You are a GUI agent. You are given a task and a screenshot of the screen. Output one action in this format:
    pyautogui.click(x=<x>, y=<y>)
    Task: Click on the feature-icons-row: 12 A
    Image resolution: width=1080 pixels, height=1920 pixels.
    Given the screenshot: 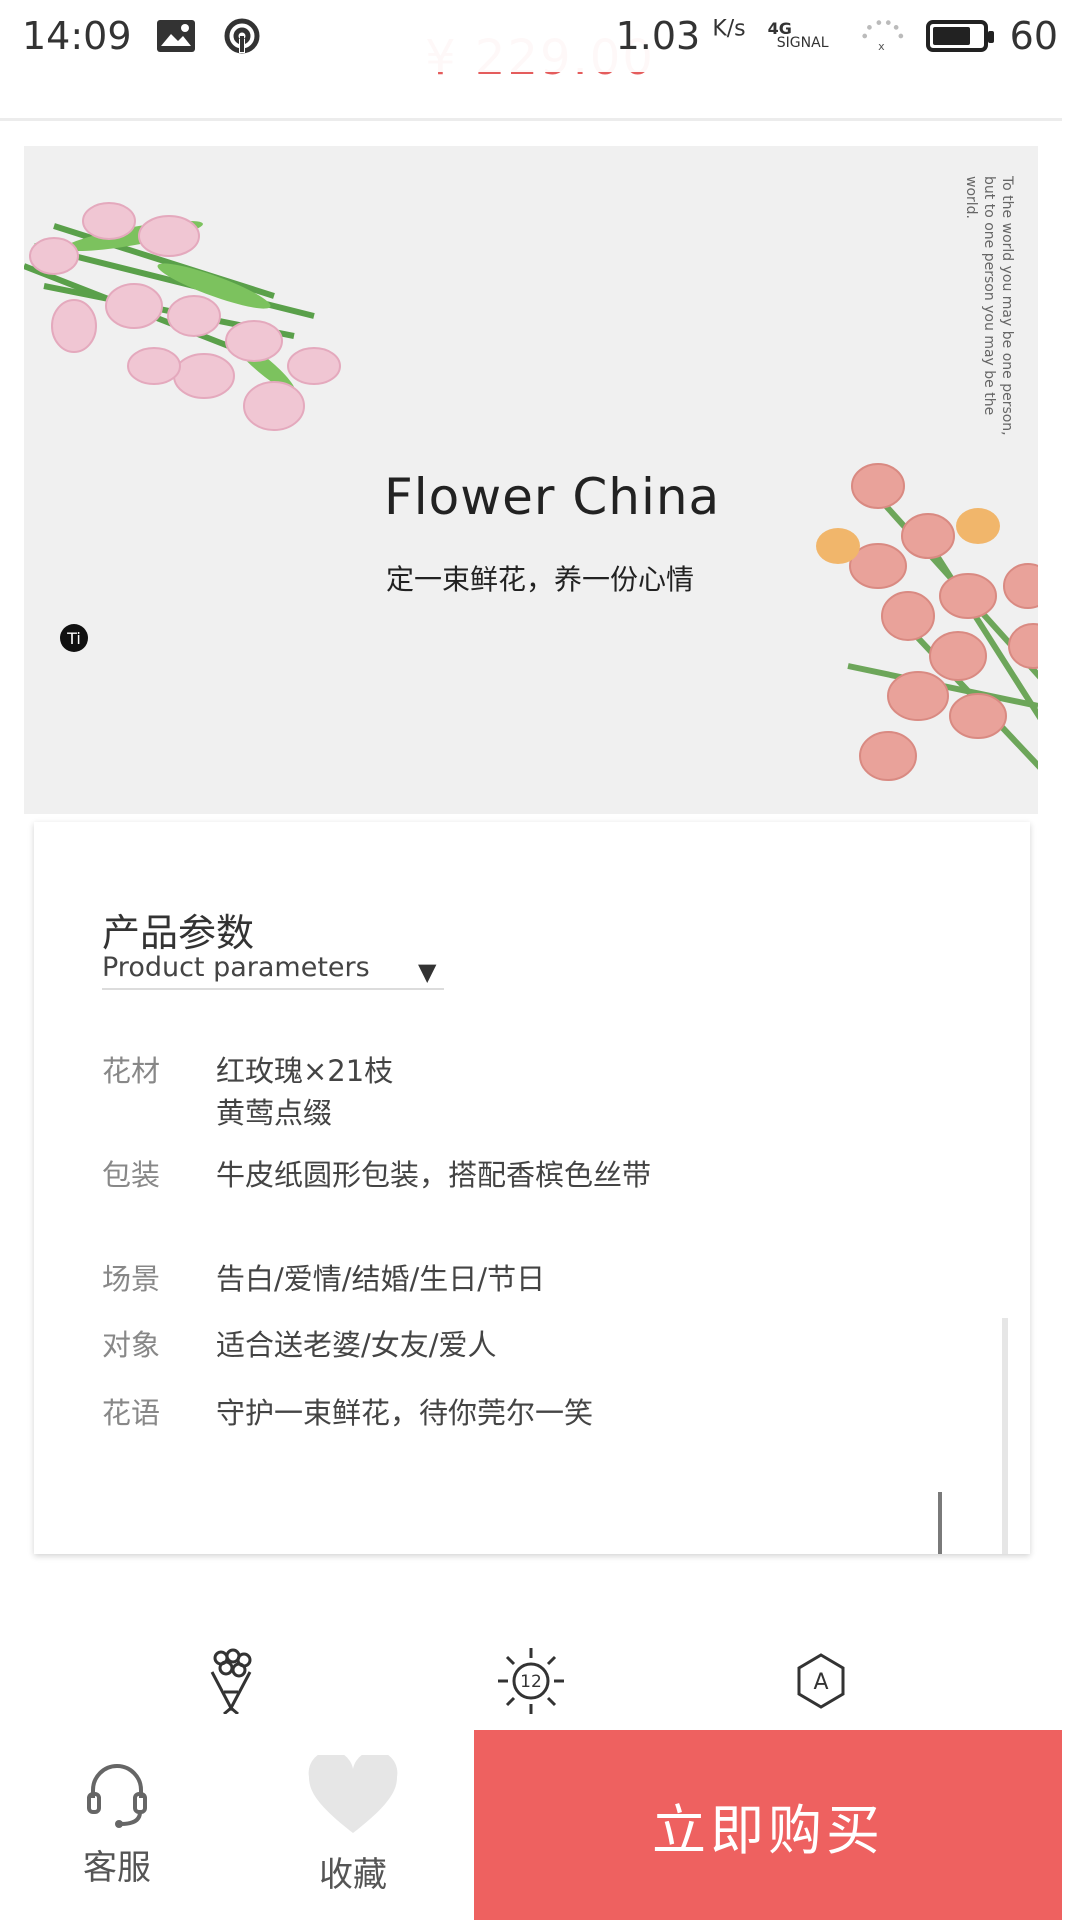 What is the action you would take?
    pyautogui.click(x=540, y=1681)
    